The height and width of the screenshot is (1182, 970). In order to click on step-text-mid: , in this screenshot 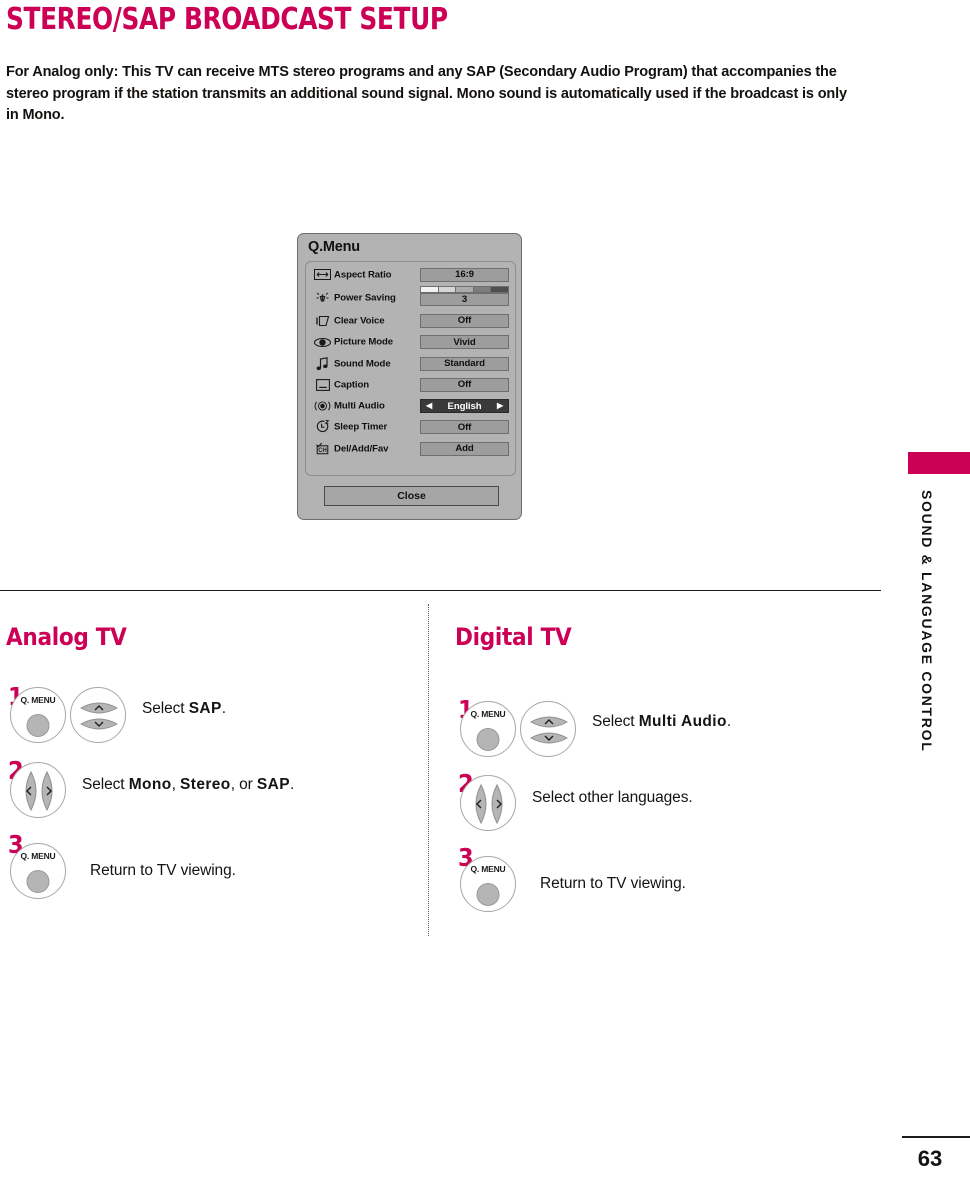, I will do `click(176, 784)`.